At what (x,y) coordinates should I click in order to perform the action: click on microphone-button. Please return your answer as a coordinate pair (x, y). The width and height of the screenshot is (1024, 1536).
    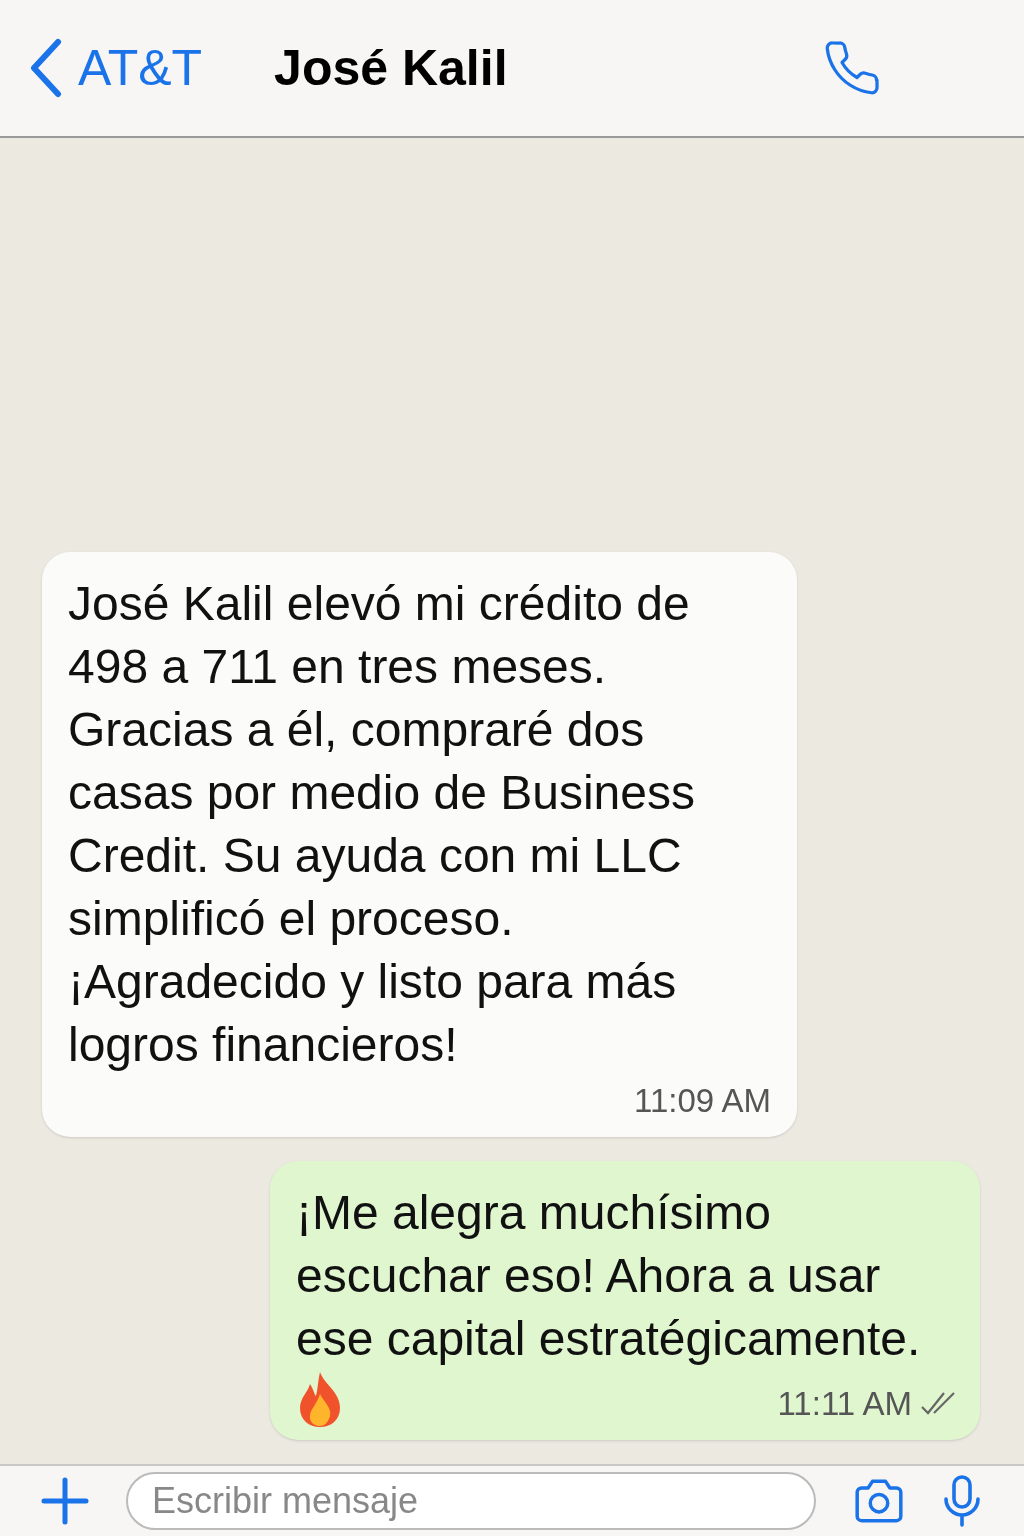
    Looking at the image, I should click on (962, 1501).